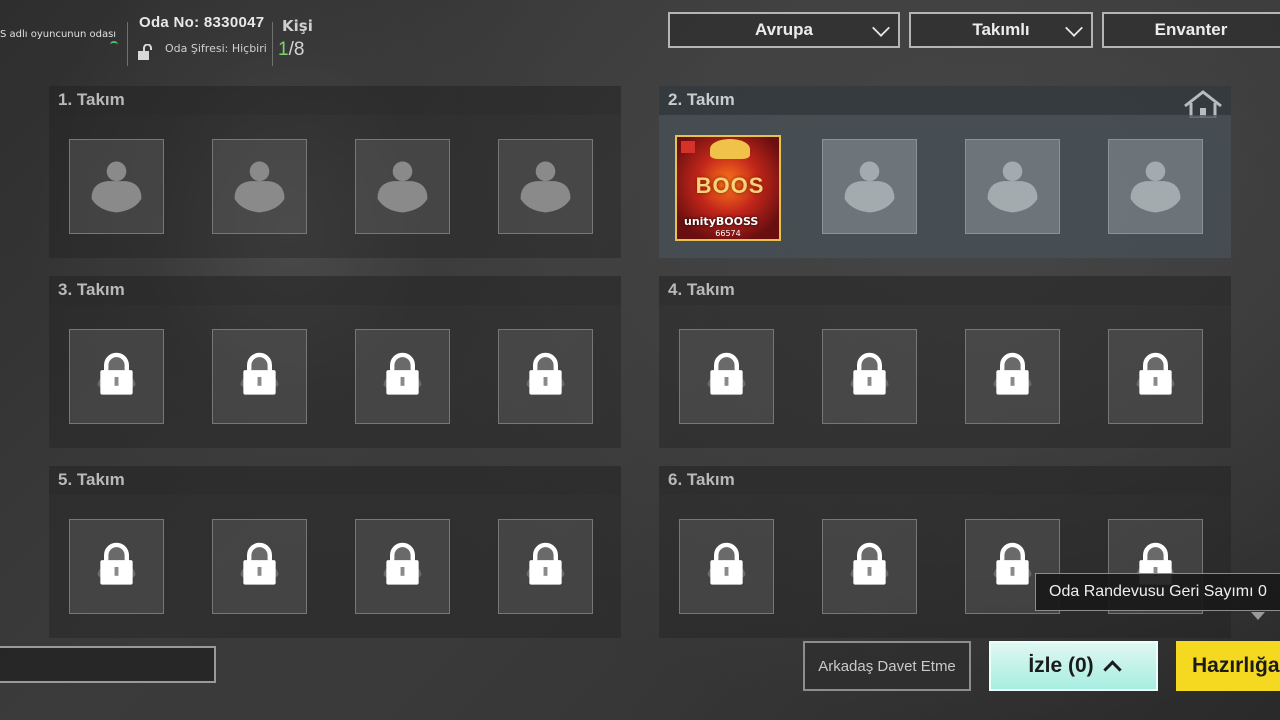 This screenshot has height=720, width=1280. Describe the element at coordinates (1112, 669) in the screenshot. I see `chevron-up-icon` at that location.